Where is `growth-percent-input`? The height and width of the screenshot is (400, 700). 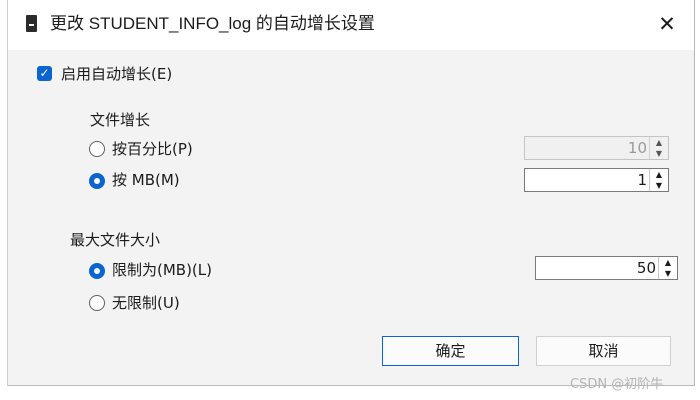 growth-percent-input is located at coordinates (588, 148).